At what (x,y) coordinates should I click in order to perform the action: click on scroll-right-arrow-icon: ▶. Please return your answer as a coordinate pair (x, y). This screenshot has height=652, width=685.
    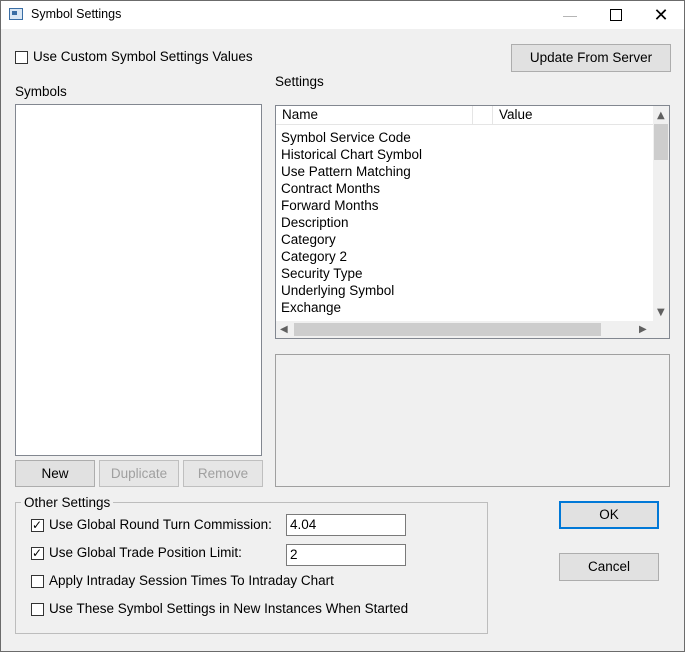
    Looking at the image, I should click on (643, 330).